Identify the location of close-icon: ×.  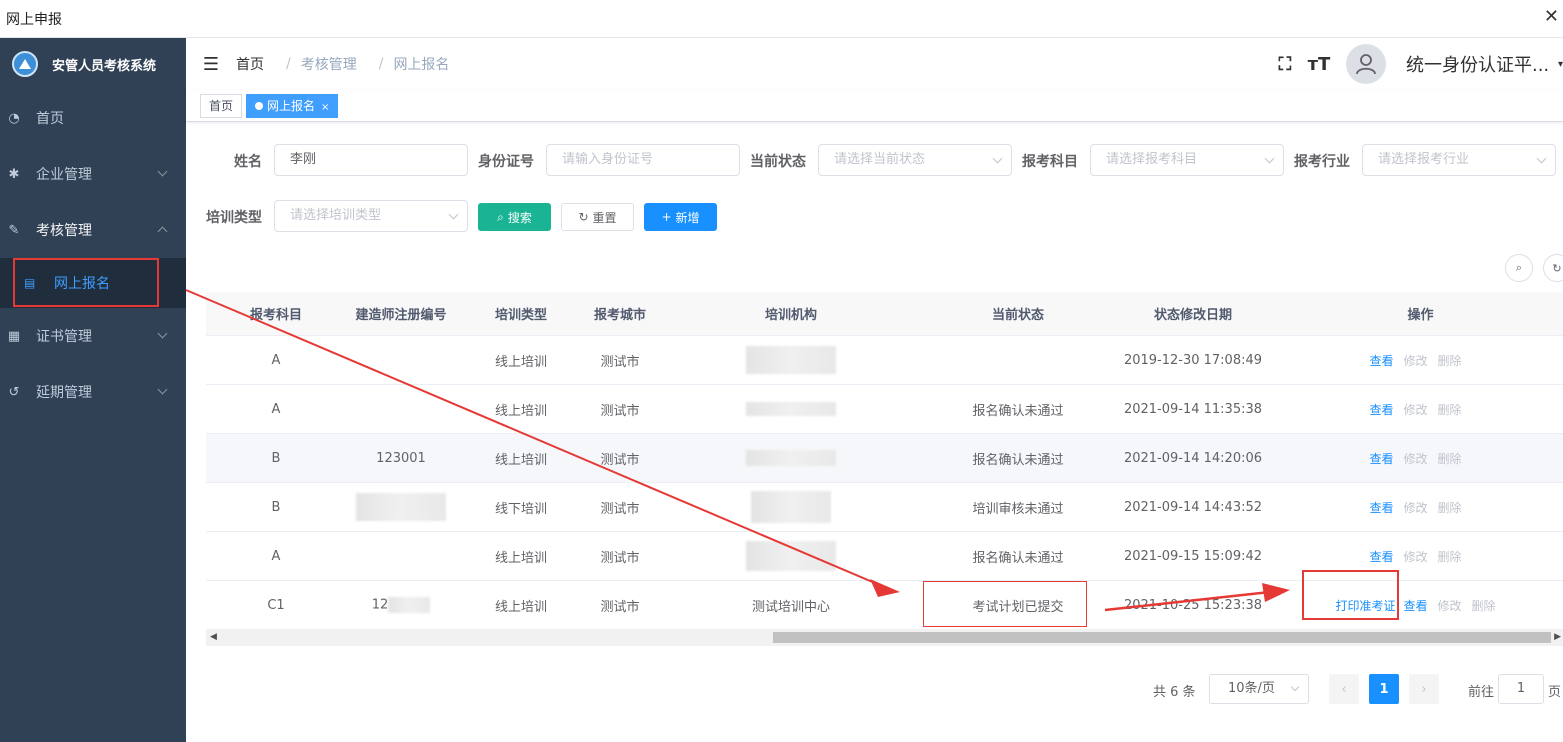
(325, 107).